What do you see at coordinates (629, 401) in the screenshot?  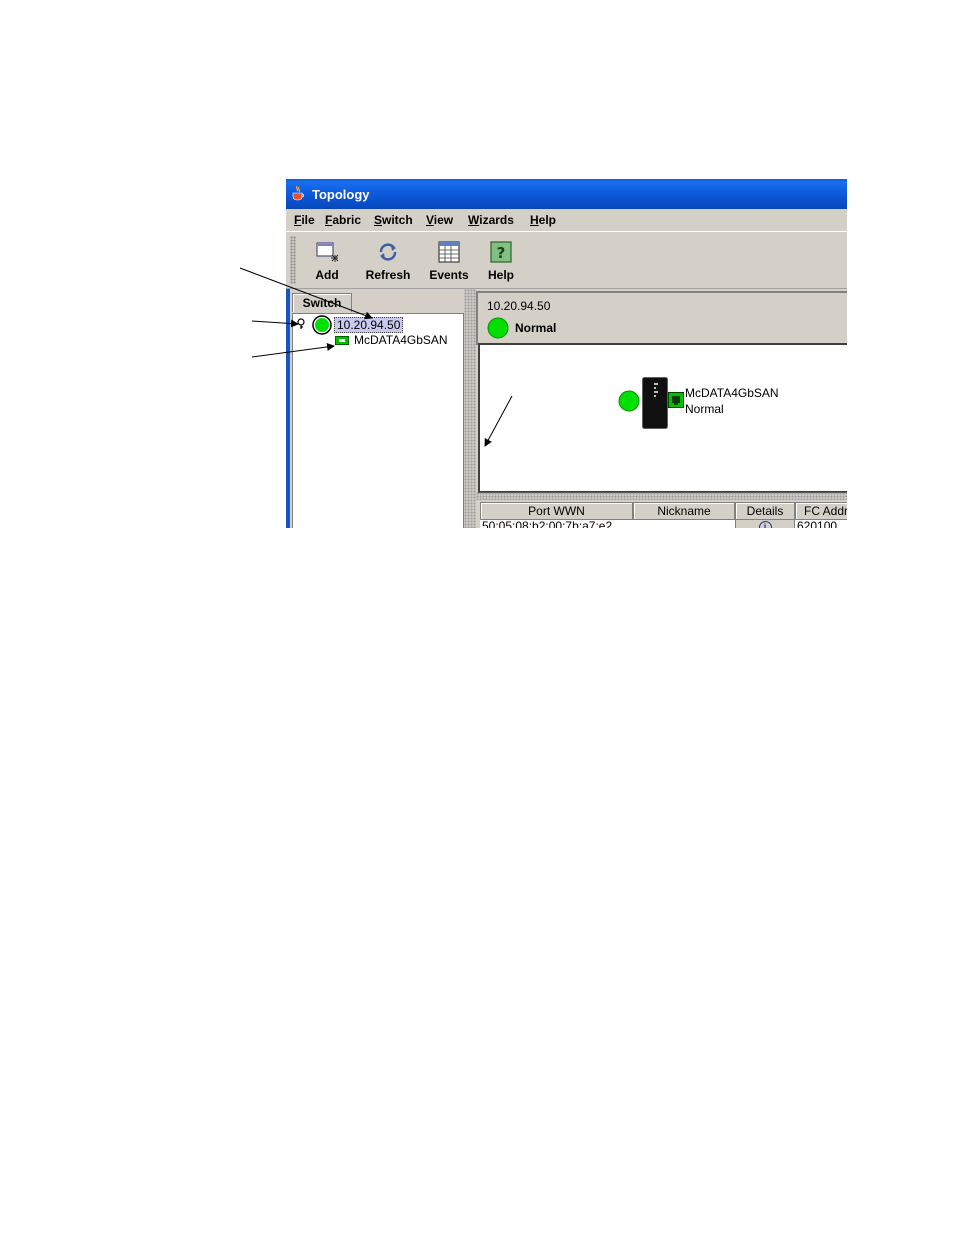 I see `switch-status-icon` at bounding box center [629, 401].